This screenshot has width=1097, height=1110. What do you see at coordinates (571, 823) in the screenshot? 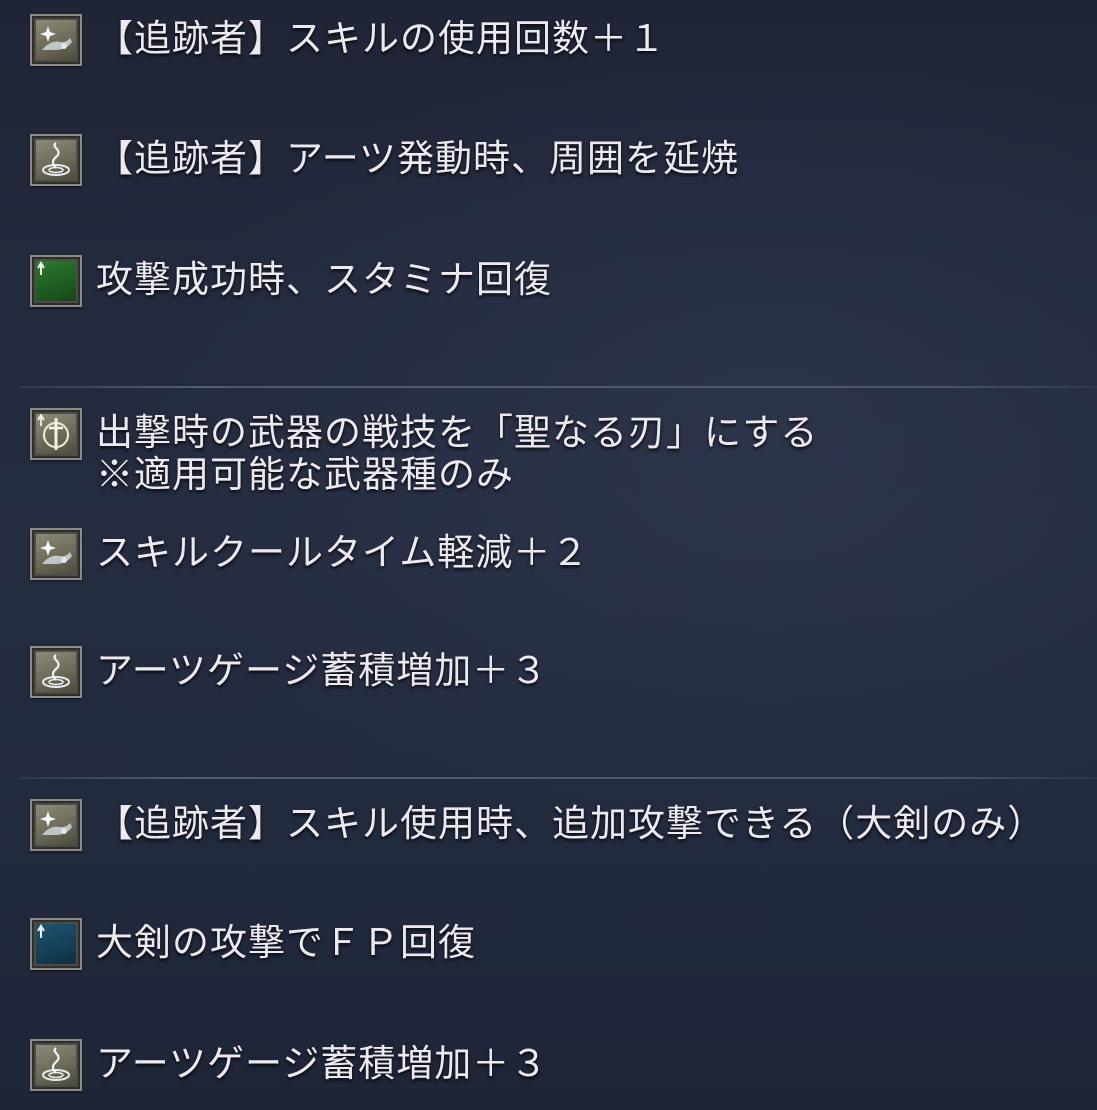
I see `effect-text: 【追跡者】スキル使用時、追加攻撃できる（大剣のみ）` at bounding box center [571, 823].